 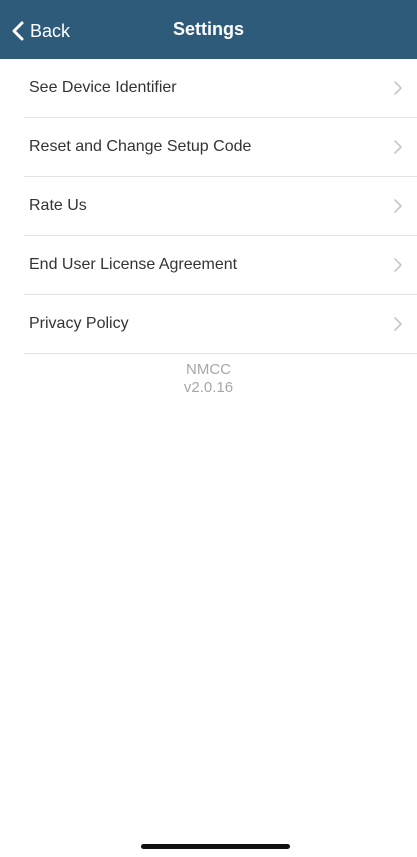 I want to click on settings-item-privacy-policy: Privacy Policy, so click(x=208, y=324).